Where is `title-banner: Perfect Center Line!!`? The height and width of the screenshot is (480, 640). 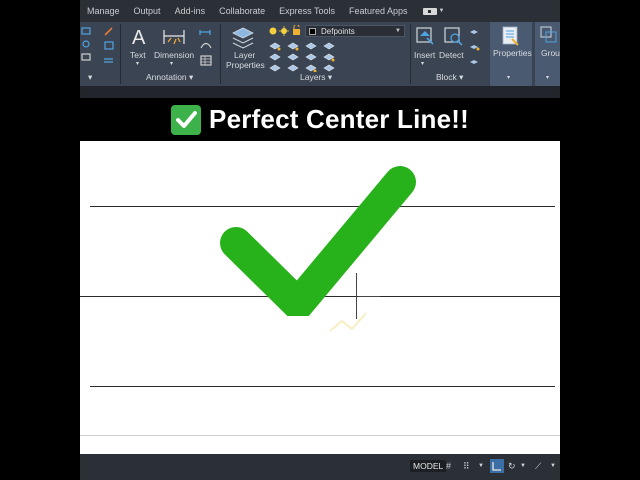 title-banner: Perfect Center Line!! is located at coordinates (320, 119).